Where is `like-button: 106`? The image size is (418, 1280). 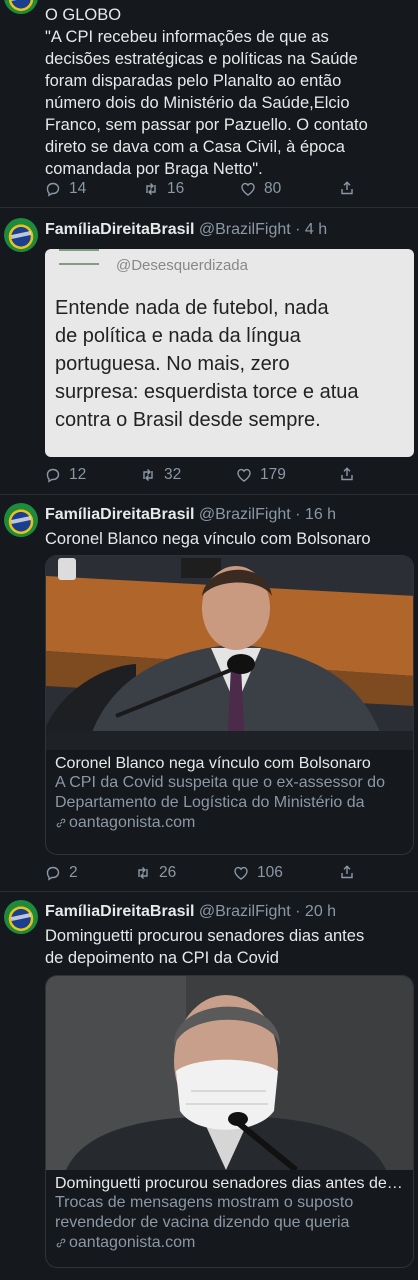 like-button: 106 is located at coordinates (258, 873).